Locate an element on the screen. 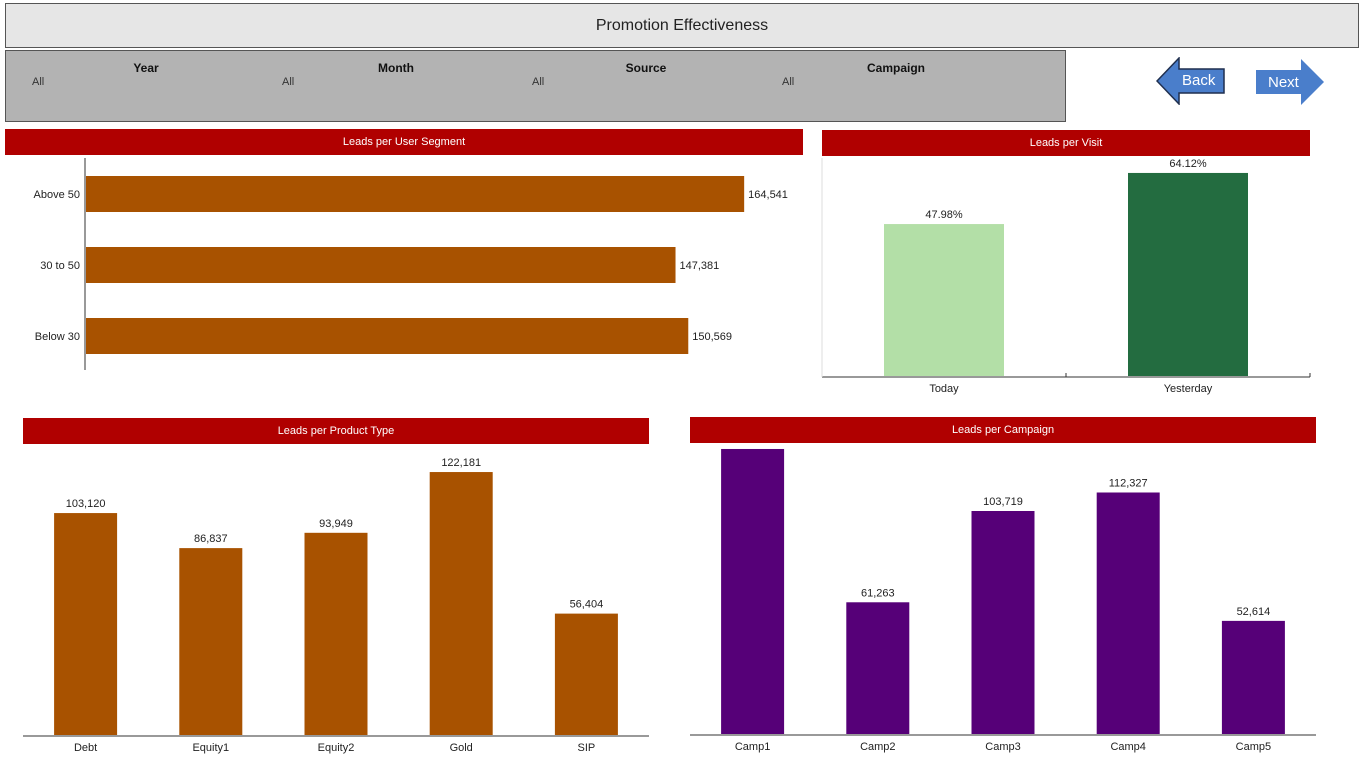  data-label: 47.98% is located at coordinates (944, 215).